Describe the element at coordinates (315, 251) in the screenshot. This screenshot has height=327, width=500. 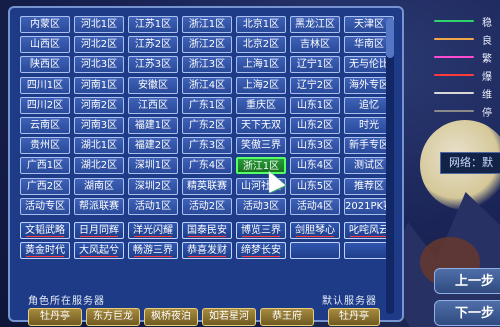
I see `server-button-empty` at that location.